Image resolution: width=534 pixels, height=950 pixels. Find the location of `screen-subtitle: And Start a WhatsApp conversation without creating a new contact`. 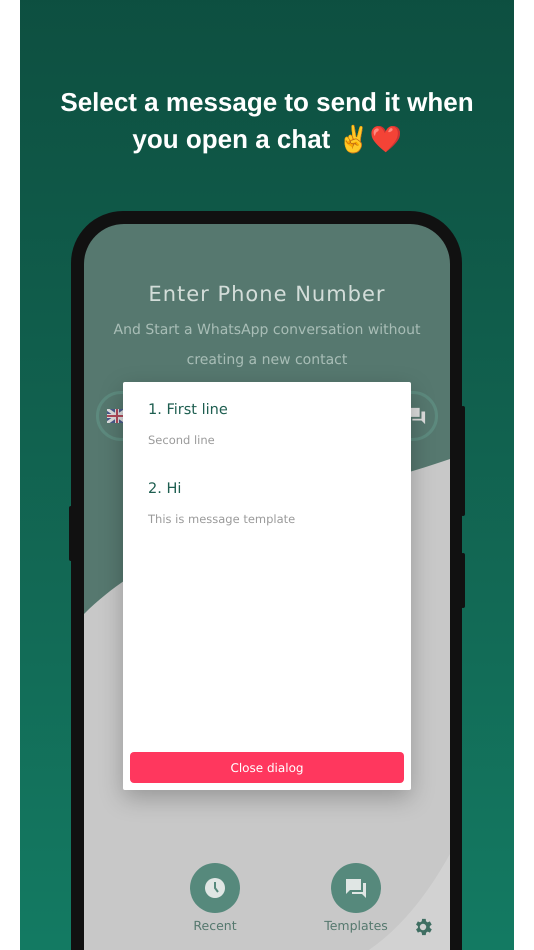

screen-subtitle: And Start a WhatsApp conversation without creating a new contact is located at coordinates (267, 345).